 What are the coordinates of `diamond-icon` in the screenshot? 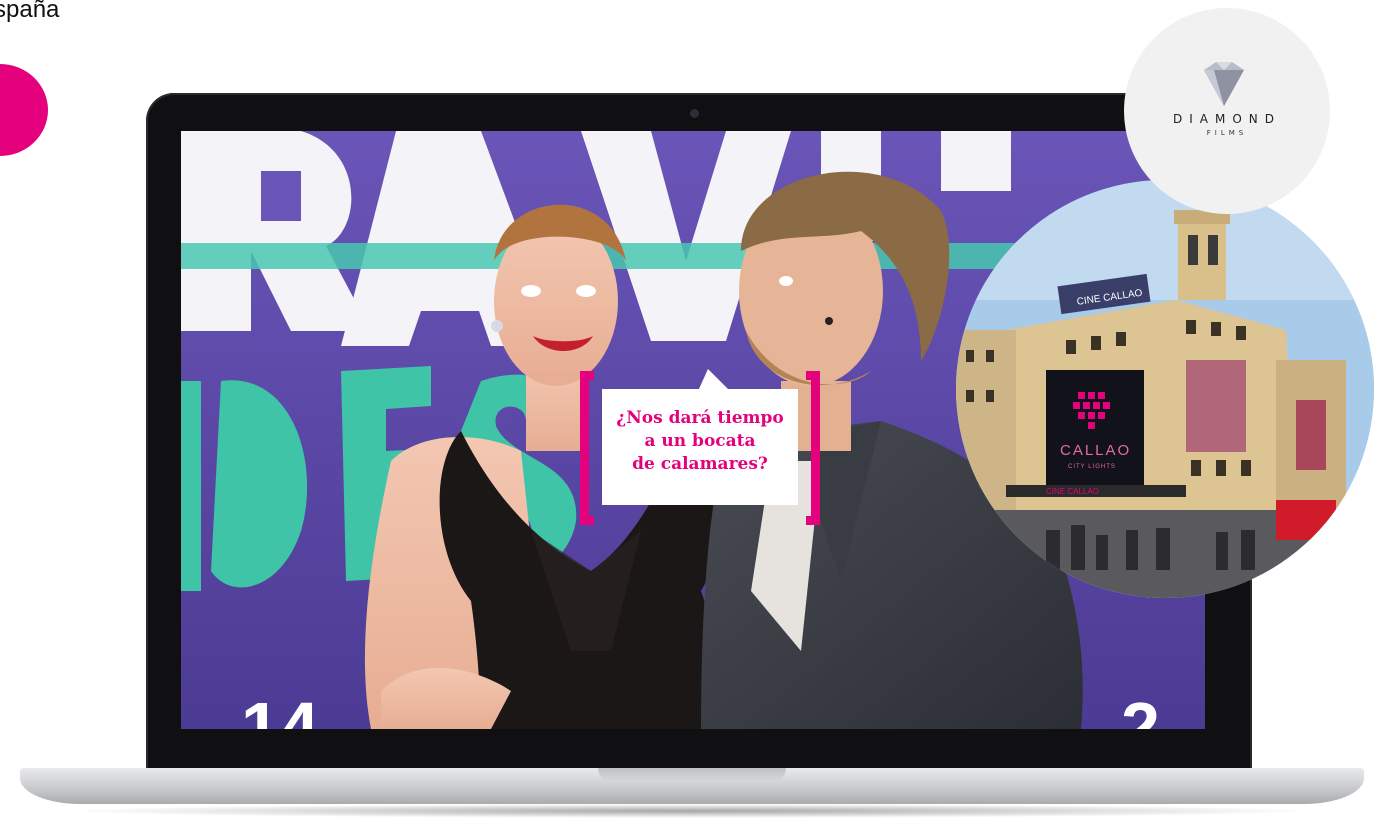 It's located at (1224, 84).